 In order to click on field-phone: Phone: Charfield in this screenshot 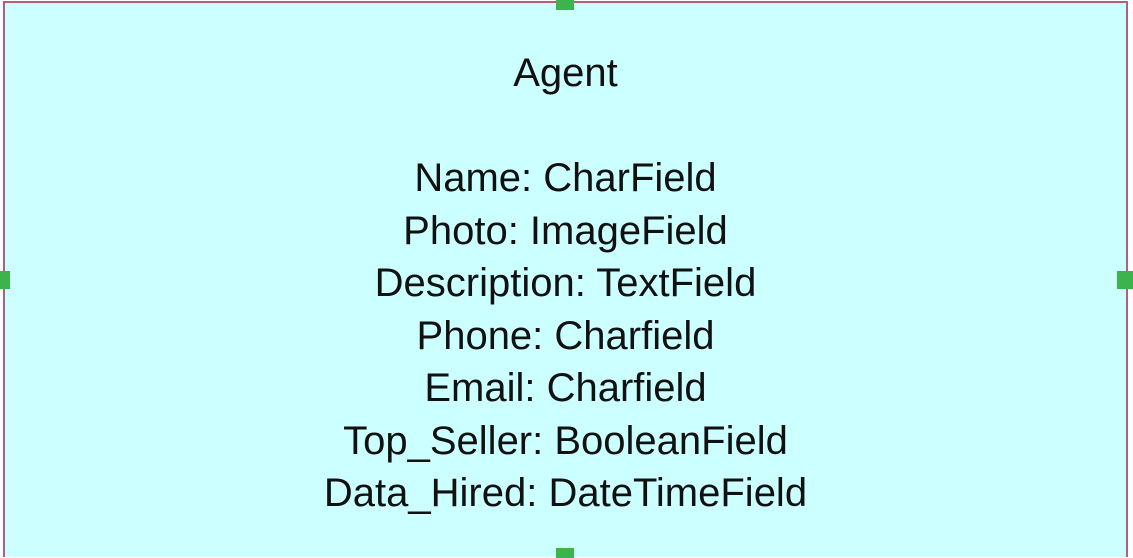, I will do `click(565, 335)`.